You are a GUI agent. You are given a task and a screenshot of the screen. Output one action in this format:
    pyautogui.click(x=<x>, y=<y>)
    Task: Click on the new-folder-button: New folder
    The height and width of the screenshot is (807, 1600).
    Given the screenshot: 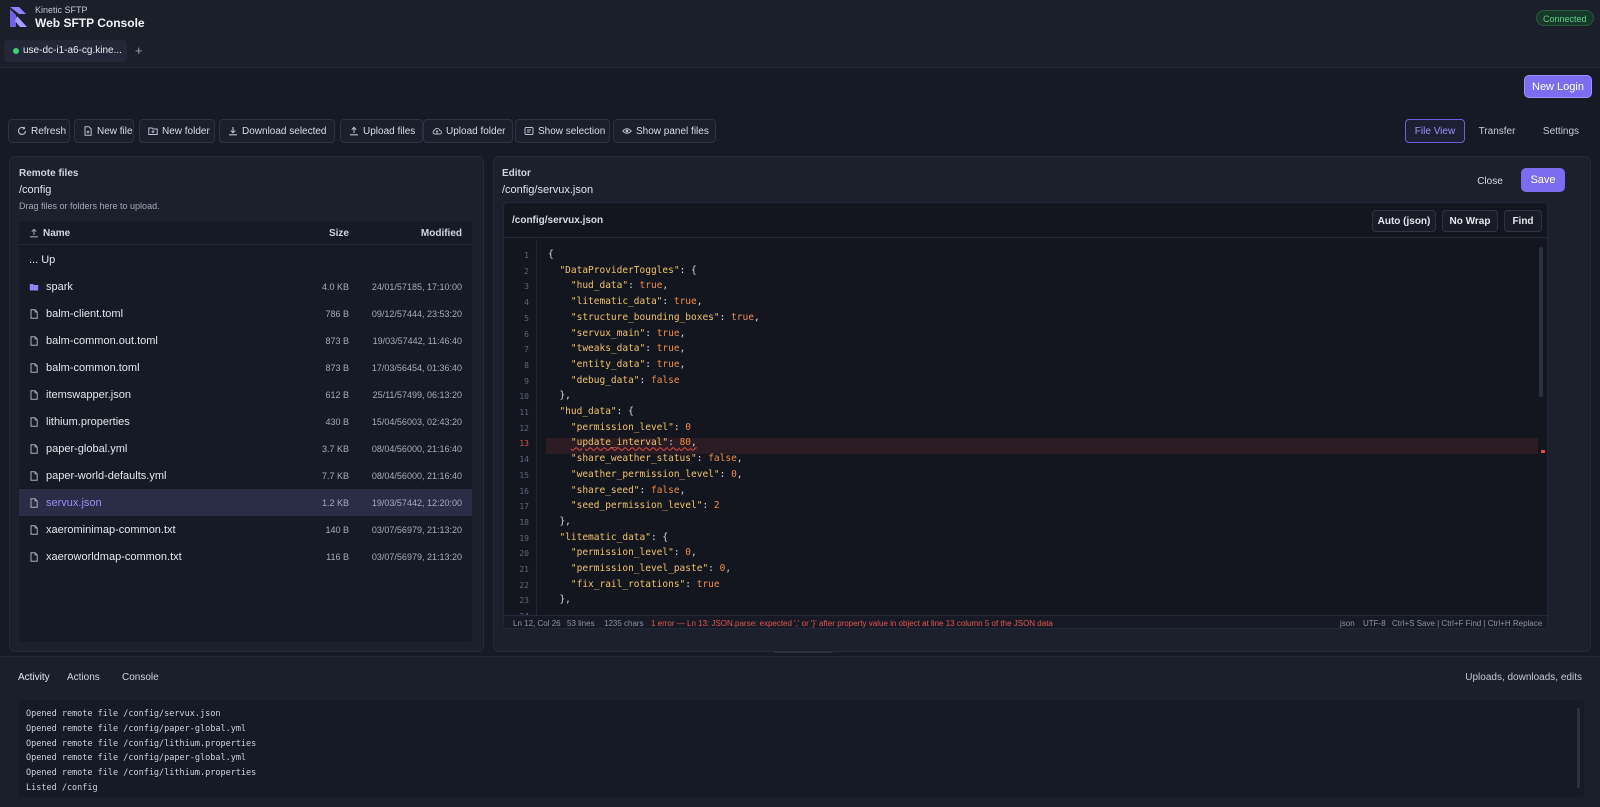 What is the action you would take?
    pyautogui.click(x=177, y=131)
    